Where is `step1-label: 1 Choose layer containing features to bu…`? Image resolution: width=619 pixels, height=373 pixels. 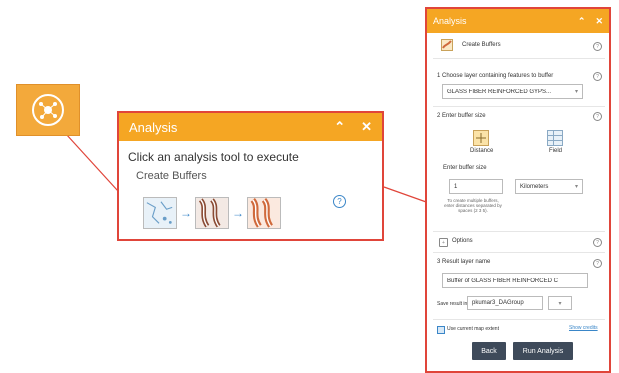 step1-label: 1 Choose layer containing features to bu… is located at coordinates (495, 76).